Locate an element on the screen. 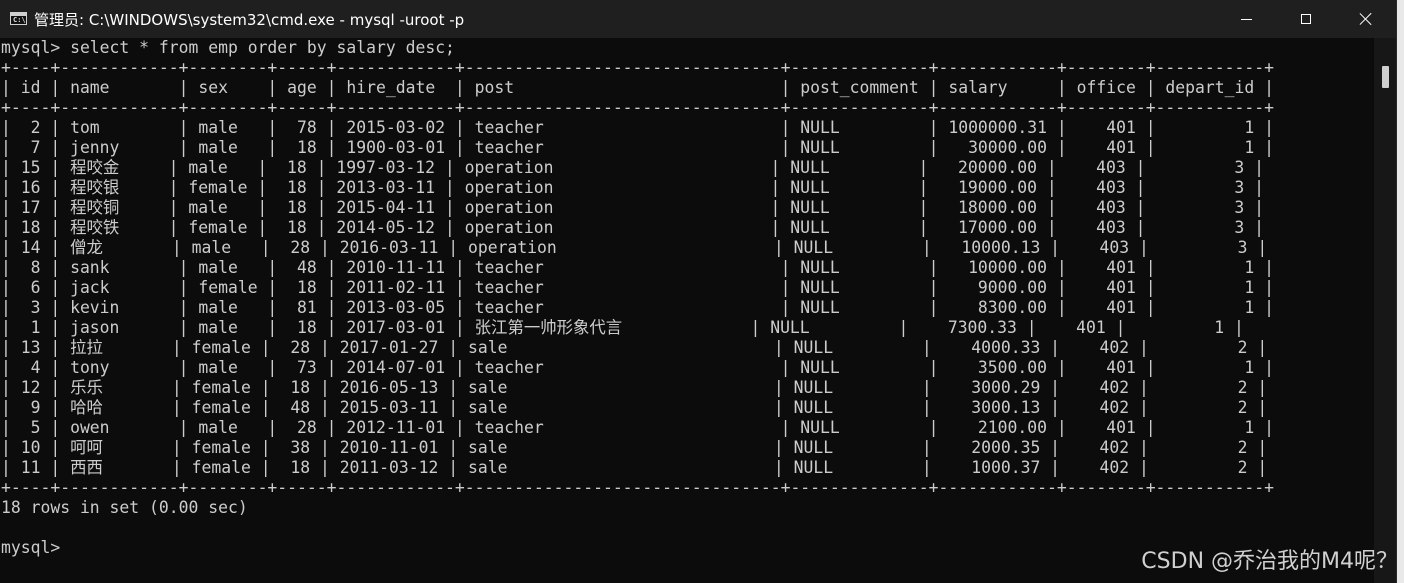 This screenshot has height=583, width=1404. minimize-icon is located at coordinates (1246, 19).